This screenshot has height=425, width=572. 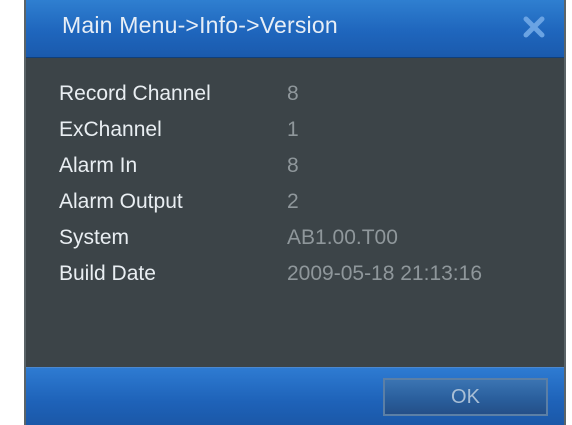 What do you see at coordinates (293, 129) in the screenshot?
I see `info-value: 1` at bounding box center [293, 129].